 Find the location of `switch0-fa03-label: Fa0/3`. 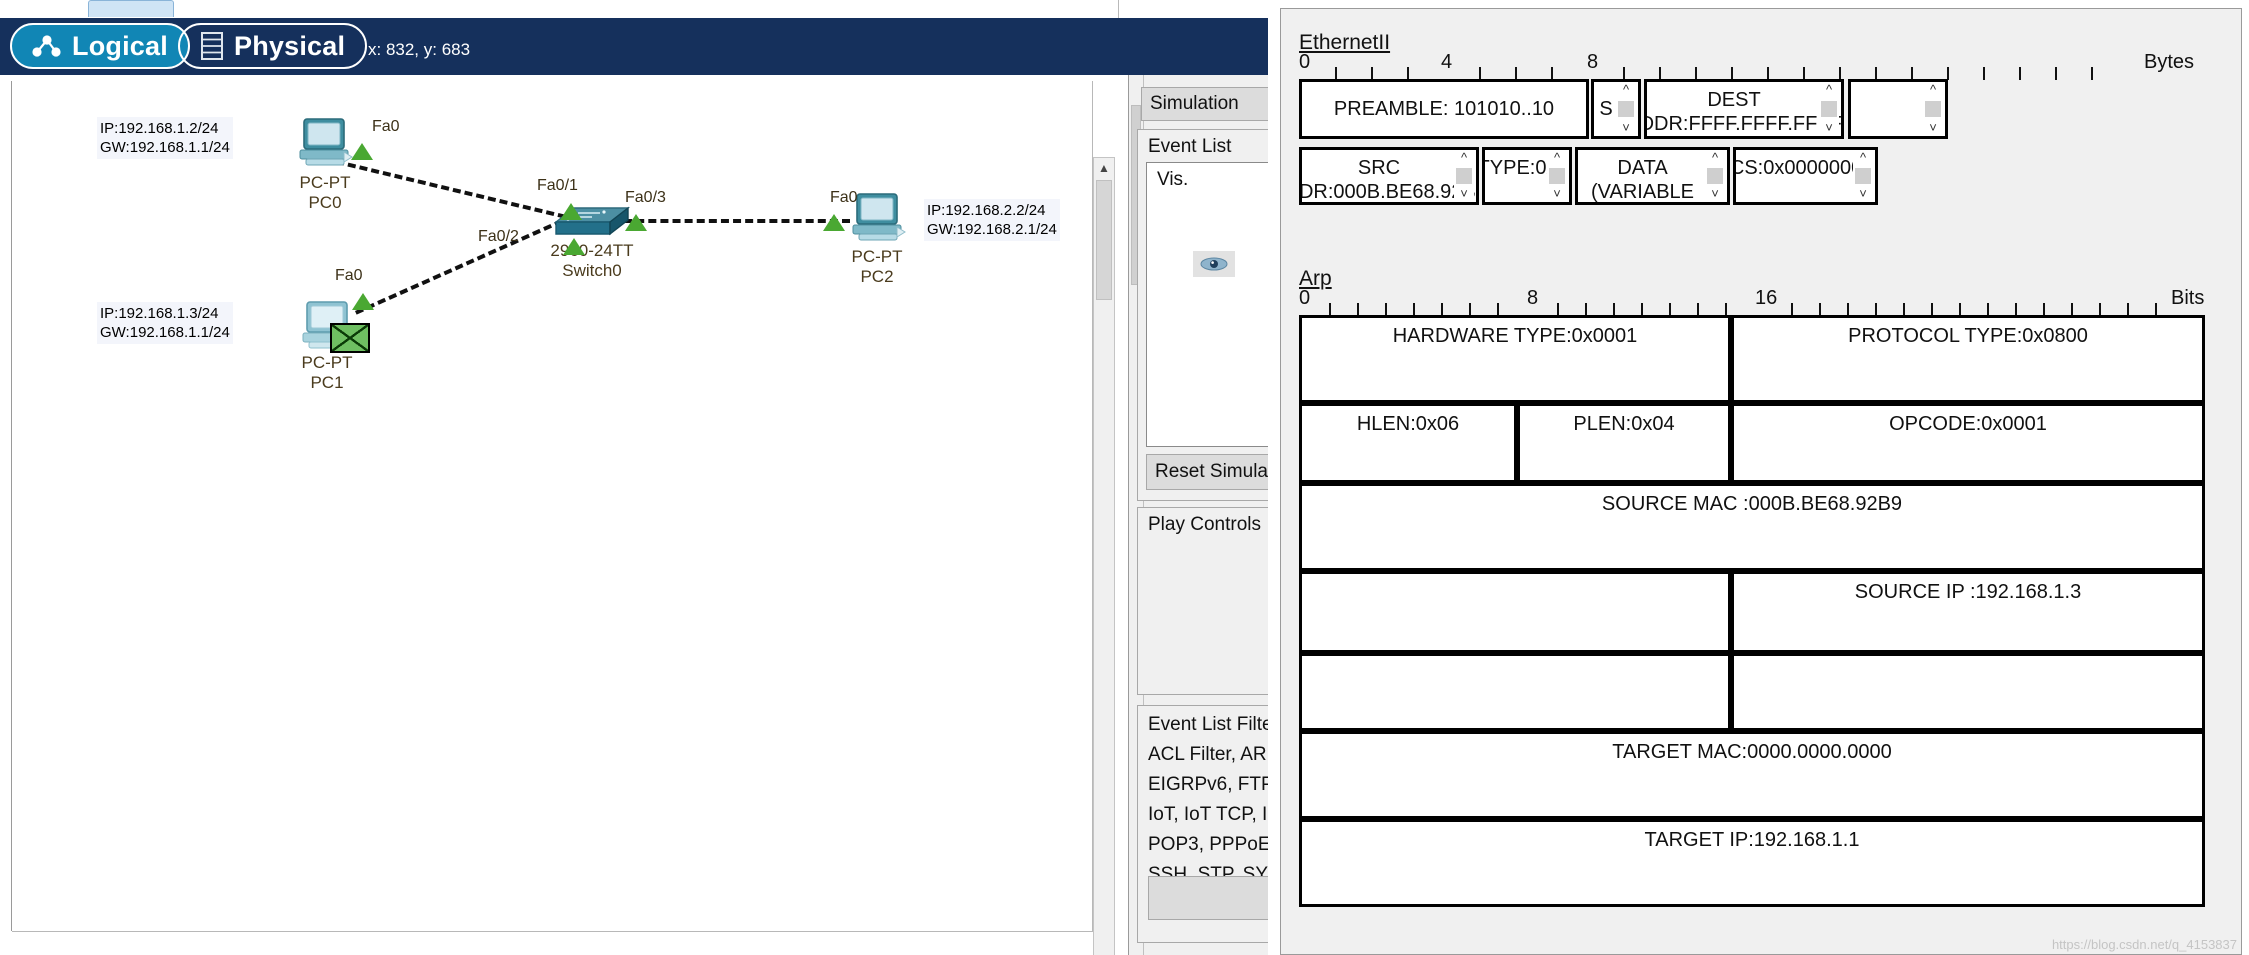

switch0-fa03-label: Fa0/3 is located at coordinates (645, 197).